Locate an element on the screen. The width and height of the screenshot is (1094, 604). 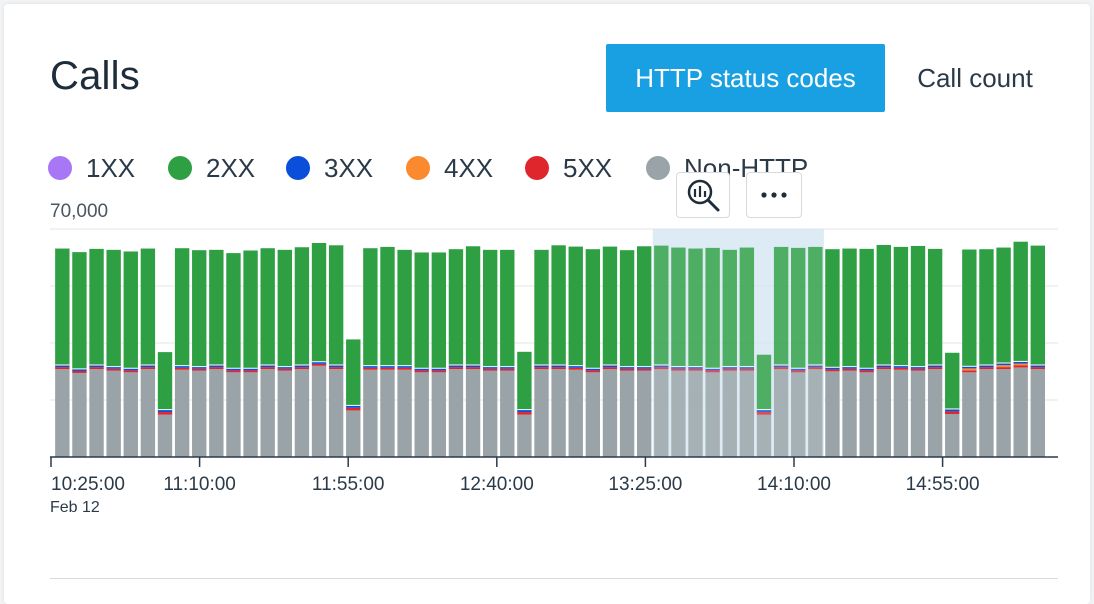
x-tick-label: 13:25:00 is located at coordinates (645, 484).